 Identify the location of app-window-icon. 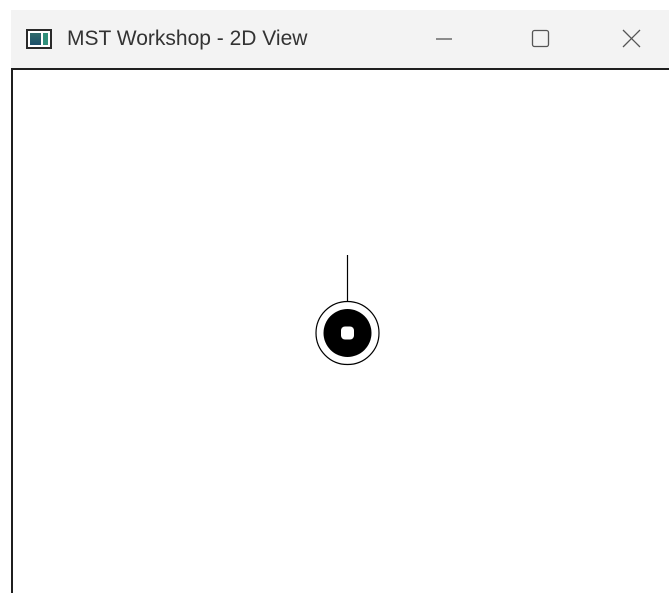
(39, 39).